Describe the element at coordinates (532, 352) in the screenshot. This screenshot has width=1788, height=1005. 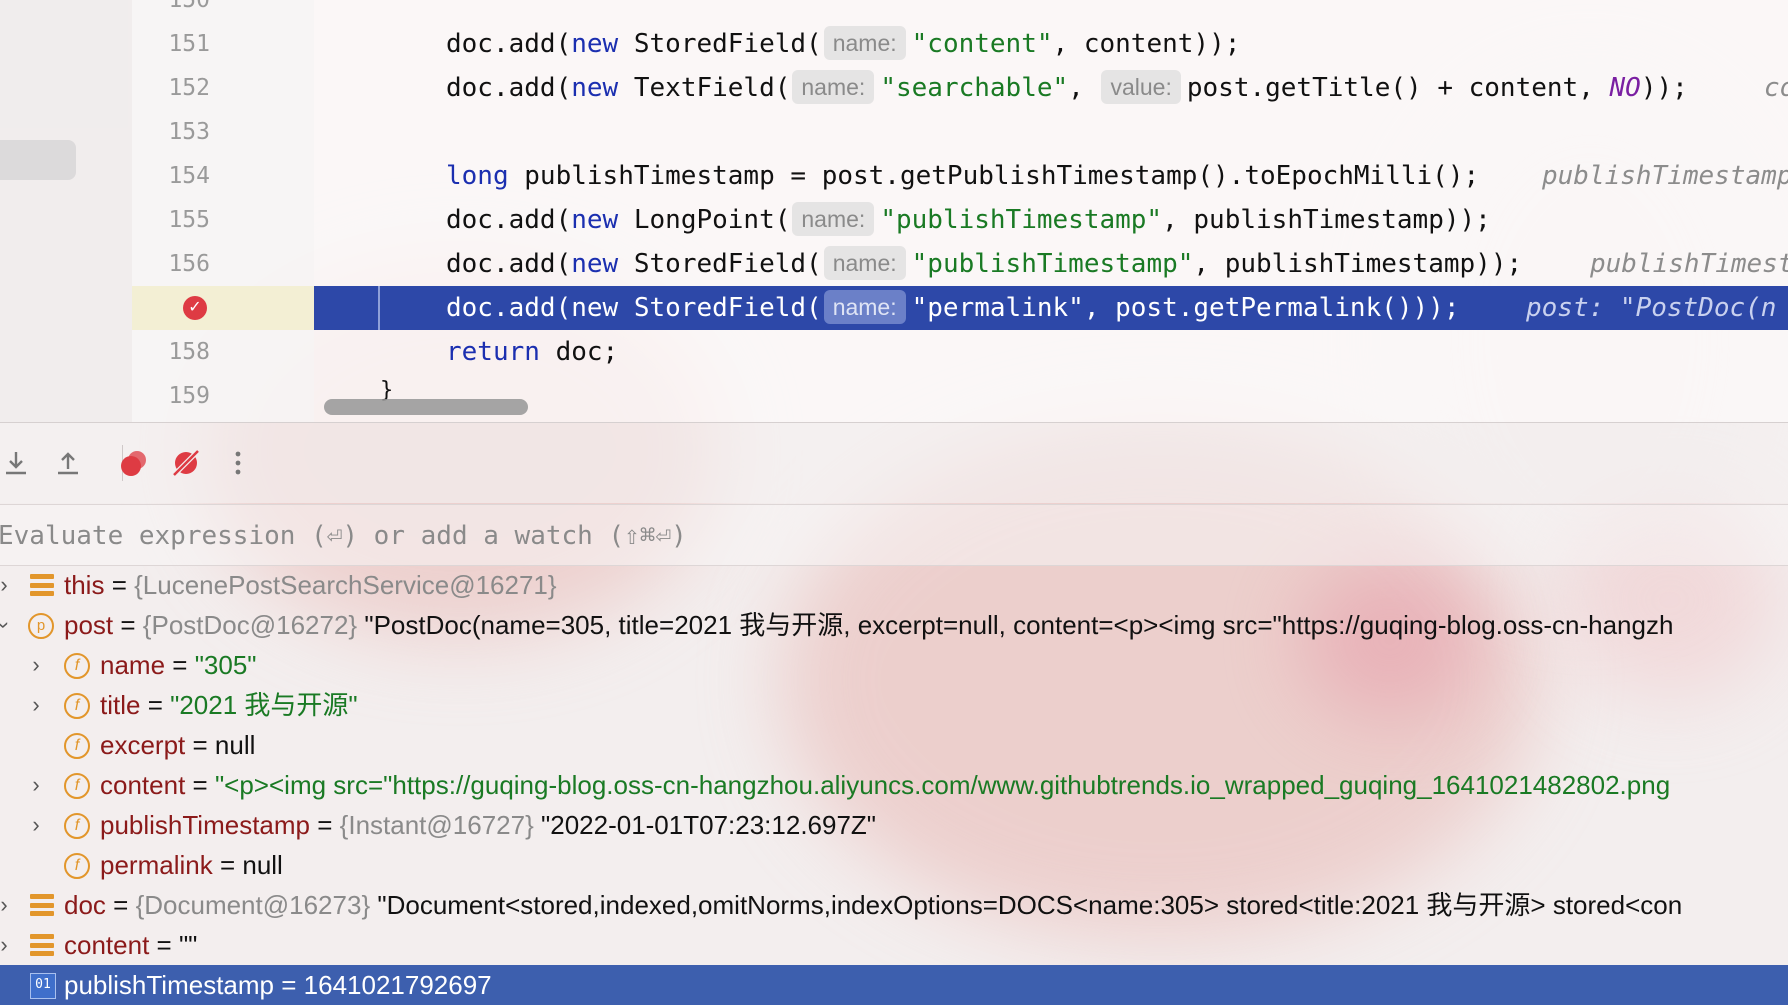
I see `code-text: return doc;` at that location.